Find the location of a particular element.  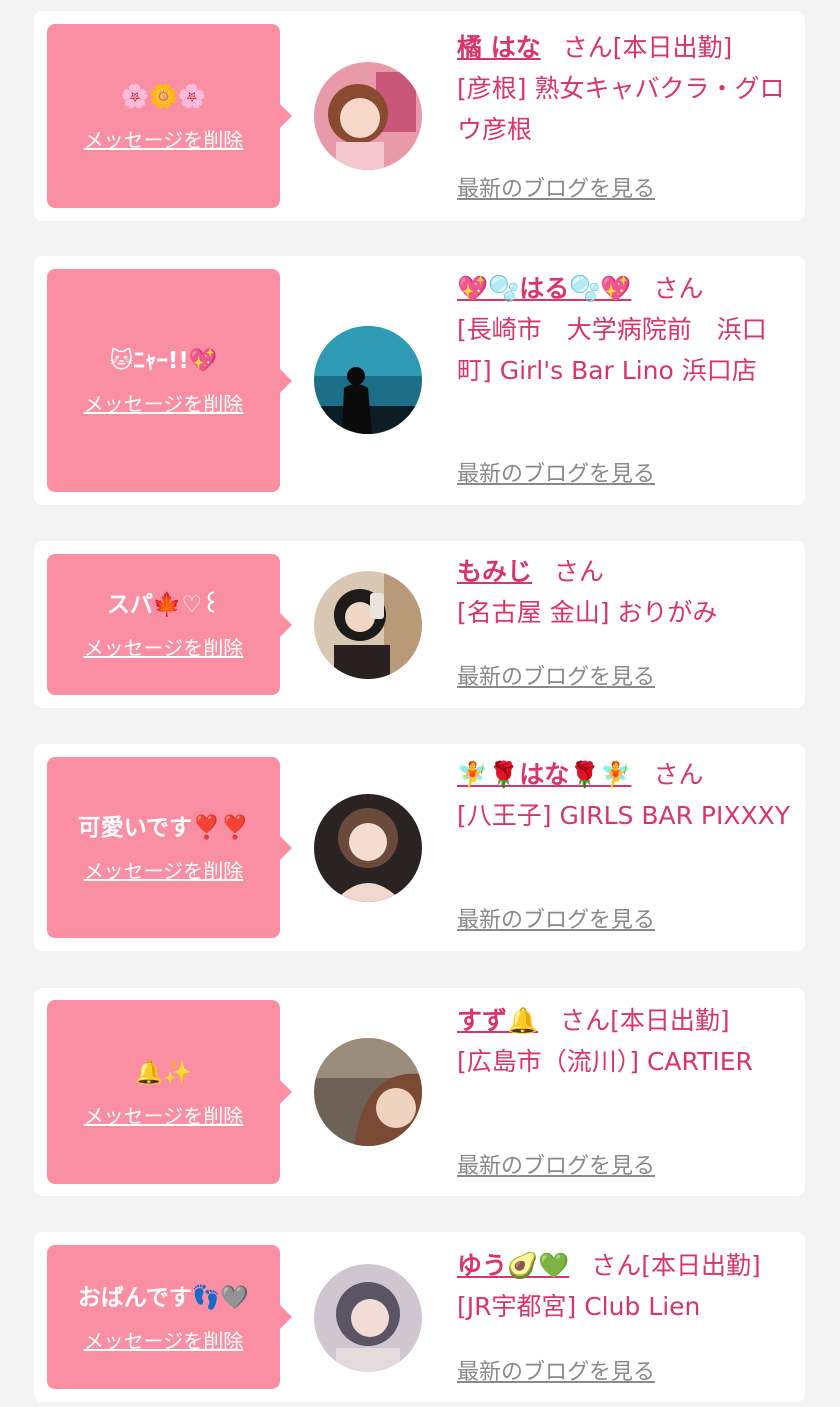

message-text: 🔔✨ is located at coordinates (163, 1072).